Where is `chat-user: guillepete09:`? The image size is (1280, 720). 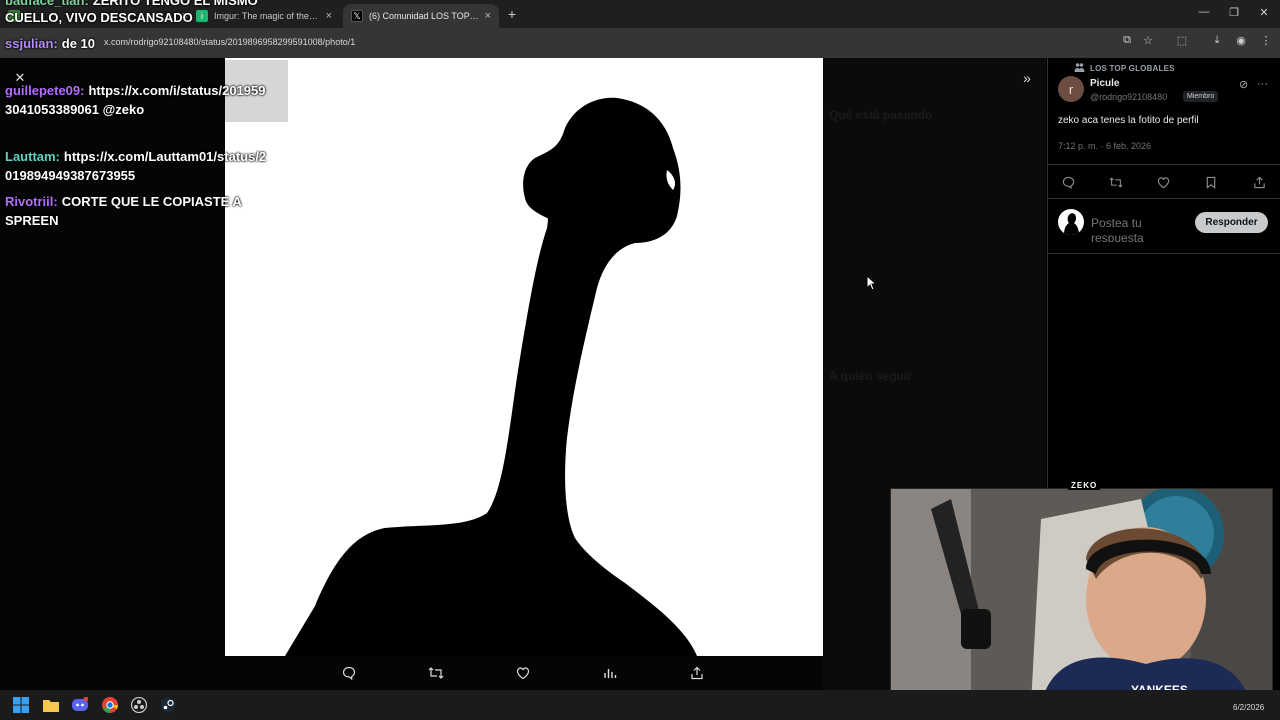 chat-user: guillepete09: is located at coordinates (45, 90).